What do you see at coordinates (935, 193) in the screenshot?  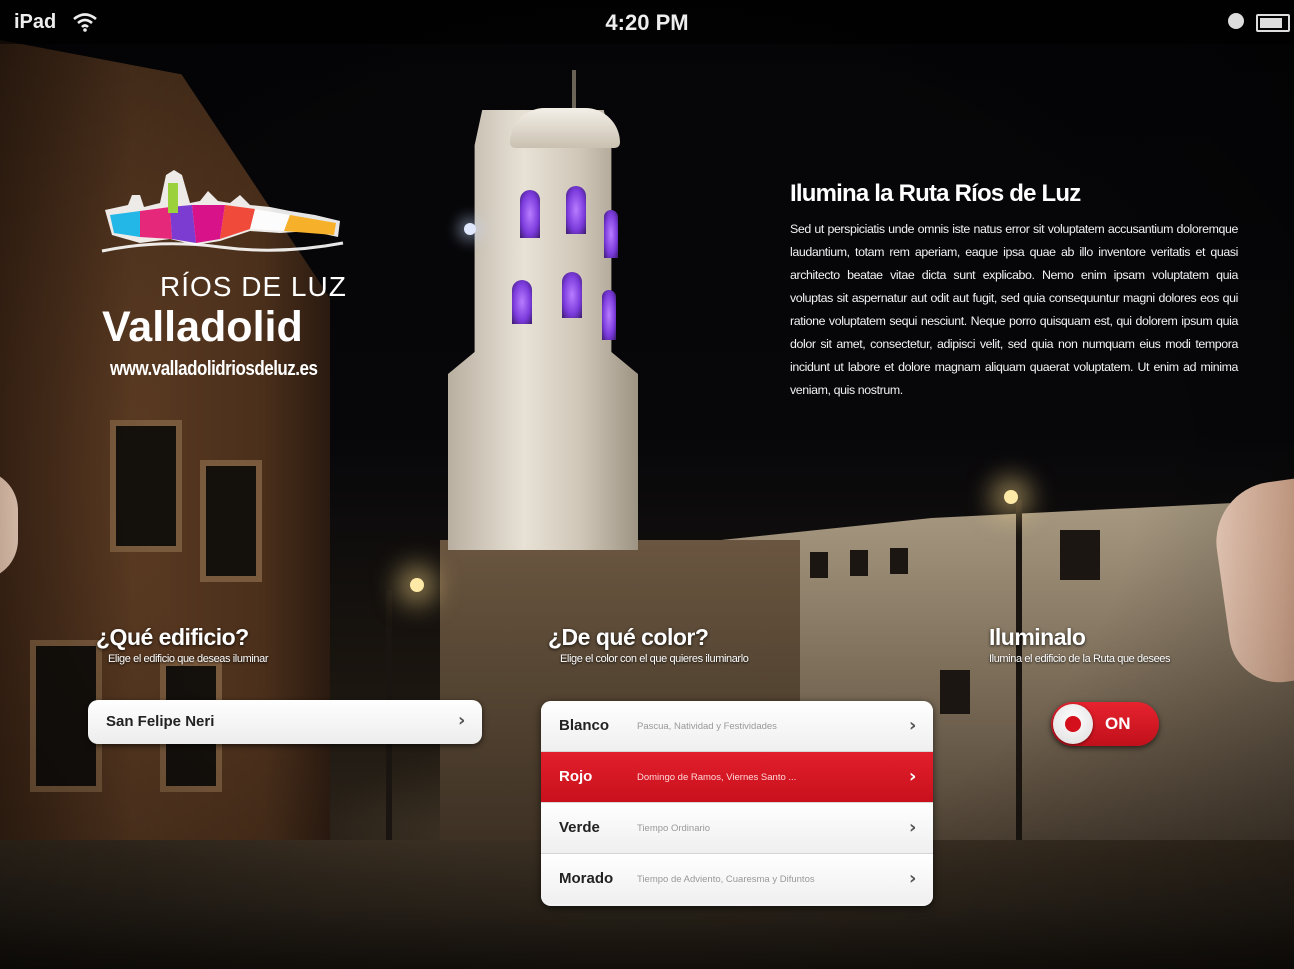 I see `intro-title: Ilumina la Ruta Ríos de Luz` at bounding box center [935, 193].